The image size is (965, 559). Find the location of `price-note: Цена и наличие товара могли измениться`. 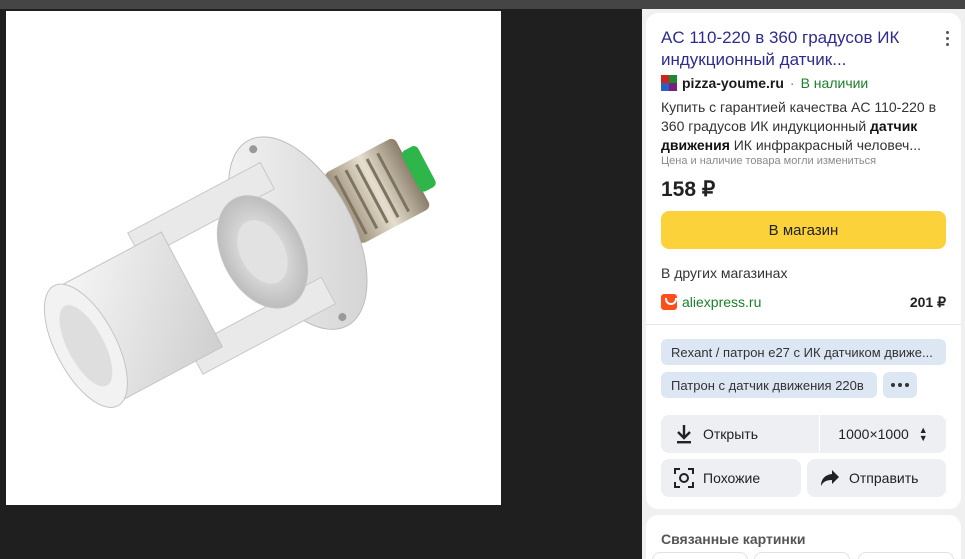

price-note: Цена и наличие товара могли измениться is located at coordinates (769, 161).